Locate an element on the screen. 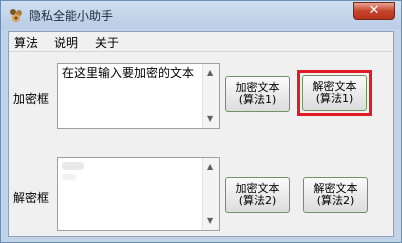 This screenshot has height=243, width=402. title-bar: 隐私全能小助手 ✕ is located at coordinates (201, 15).